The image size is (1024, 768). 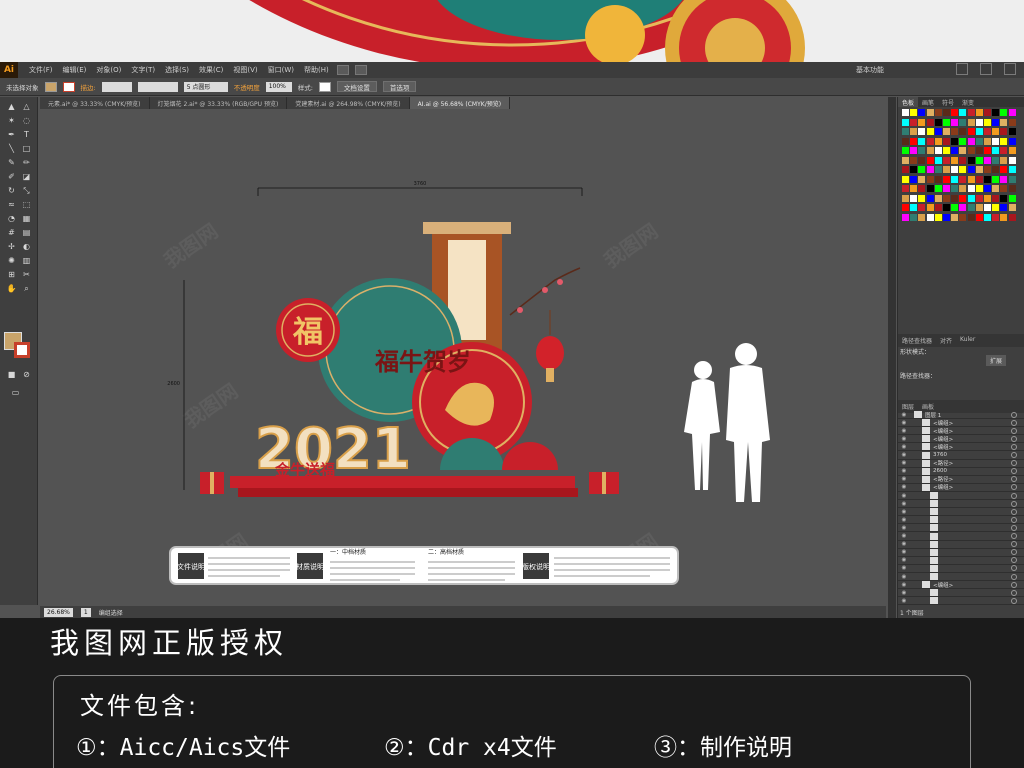 What do you see at coordinates (26, 232) in the screenshot?
I see `gradient-tool-icon: ▤` at bounding box center [26, 232].